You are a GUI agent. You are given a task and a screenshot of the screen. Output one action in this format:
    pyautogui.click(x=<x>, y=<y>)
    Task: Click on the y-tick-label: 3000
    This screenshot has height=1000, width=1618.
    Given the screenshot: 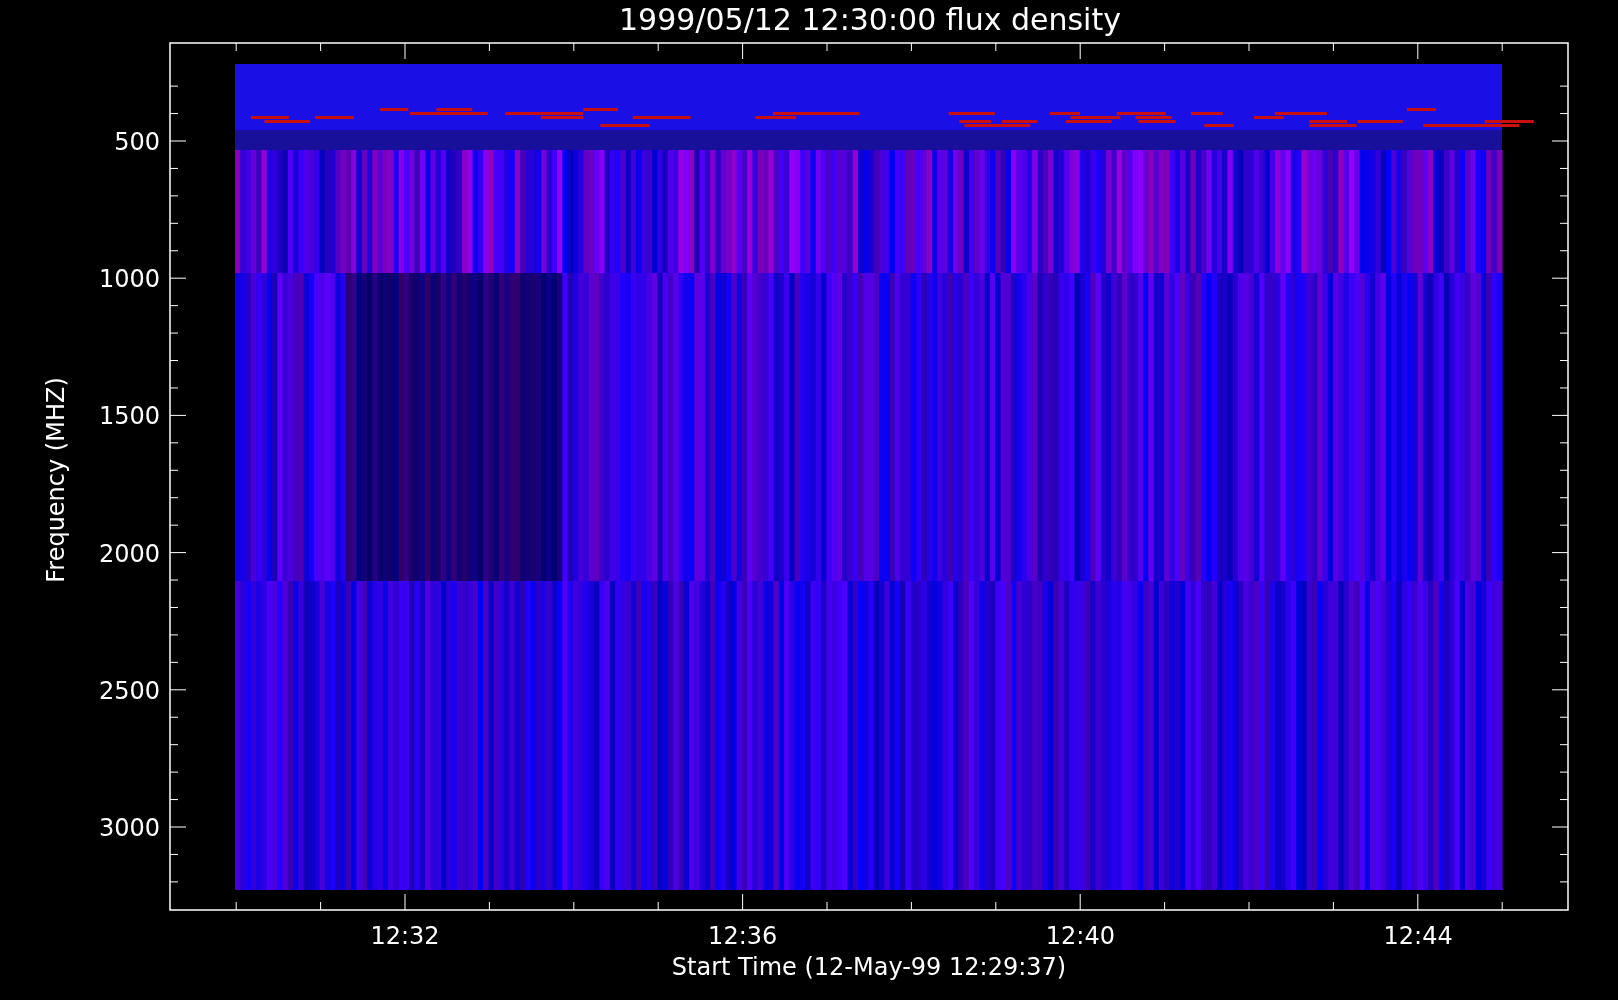 What is the action you would take?
    pyautogui.click(x=129, y=828)
    